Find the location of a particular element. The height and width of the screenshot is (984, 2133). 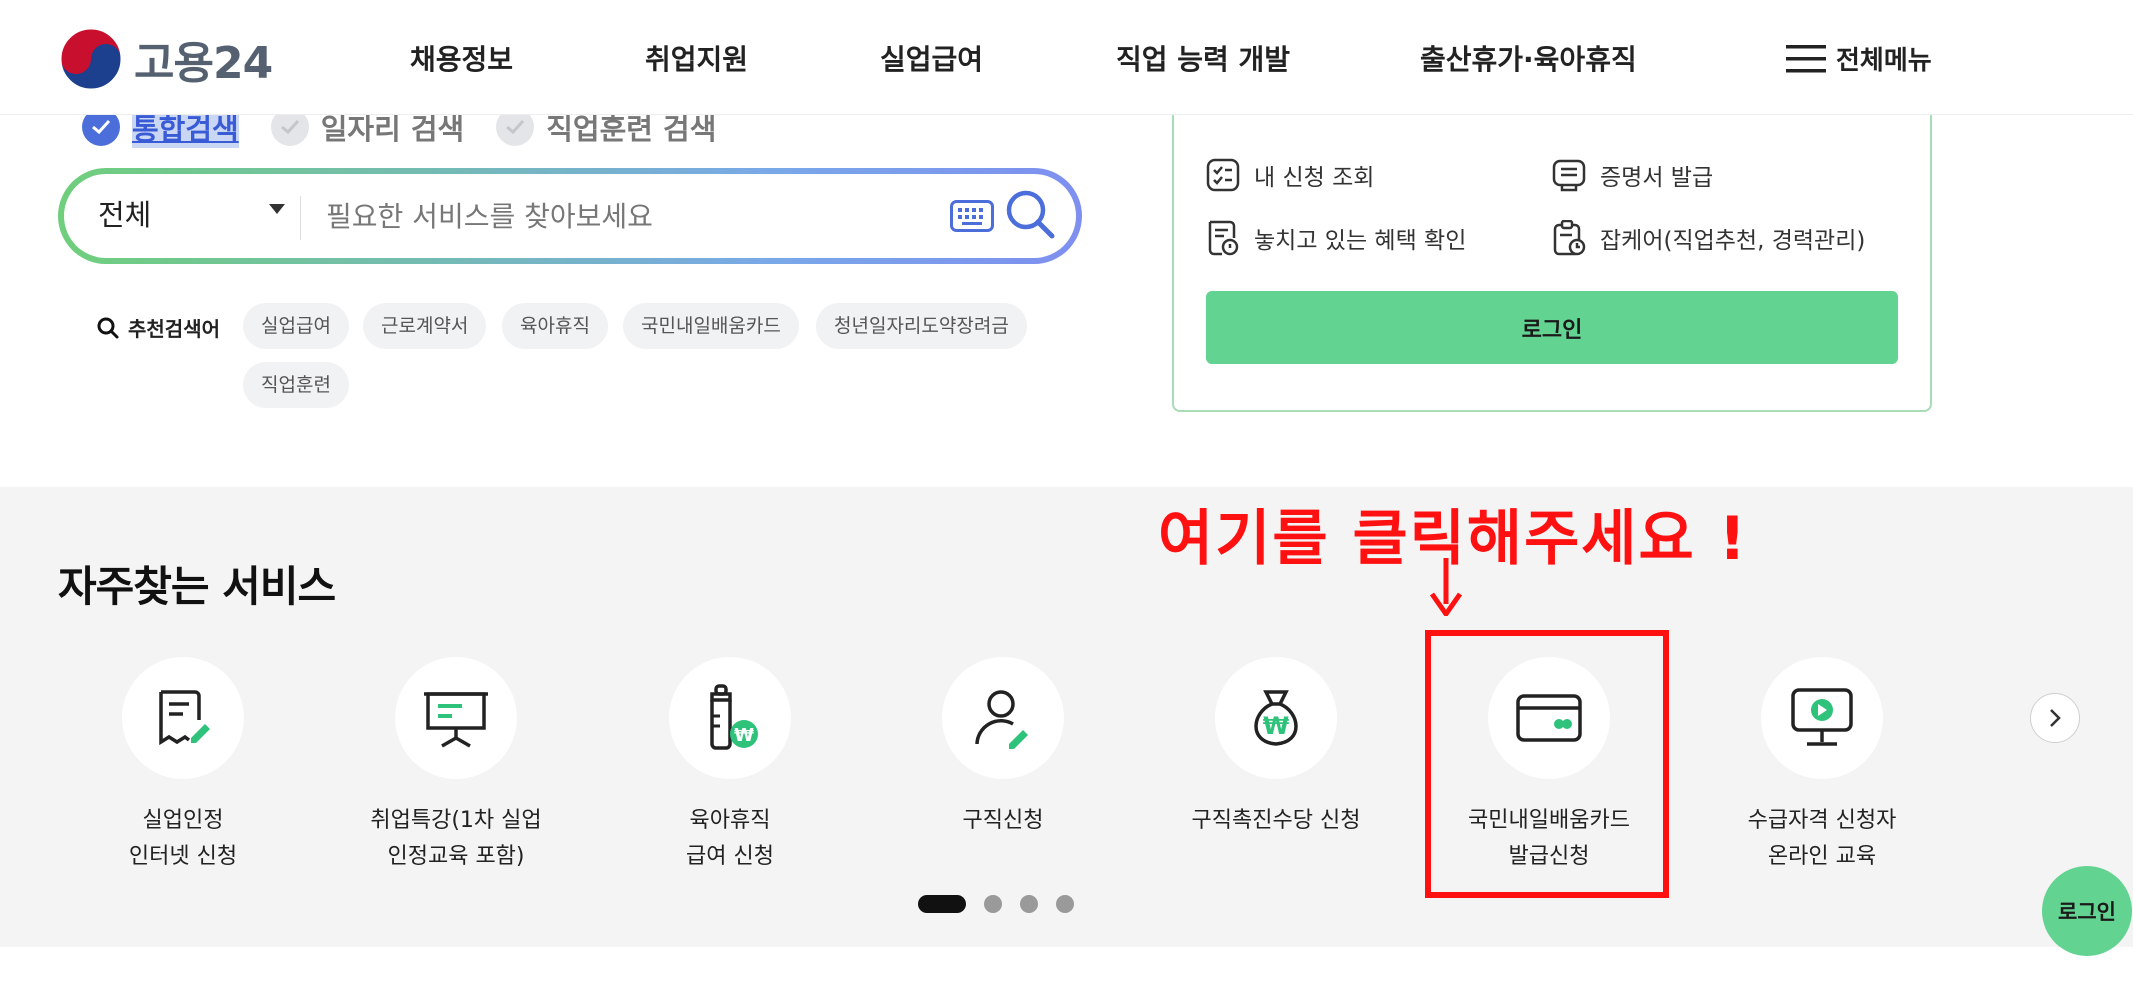

login-button: 로그인 is located at coordinates (1552, 327).